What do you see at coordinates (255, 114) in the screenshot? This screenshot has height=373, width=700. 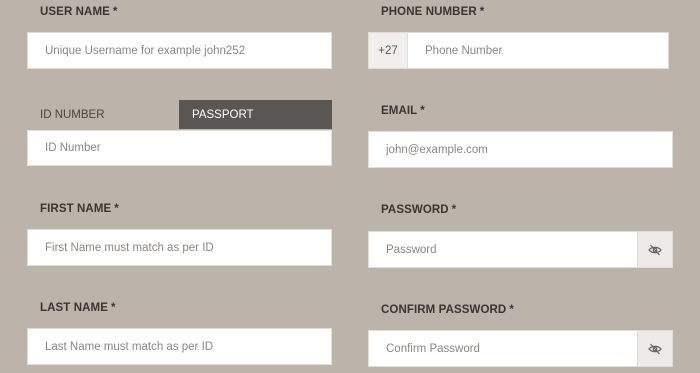 I see `tab-passport: PASSPORT` at bounding box center [255, 114].